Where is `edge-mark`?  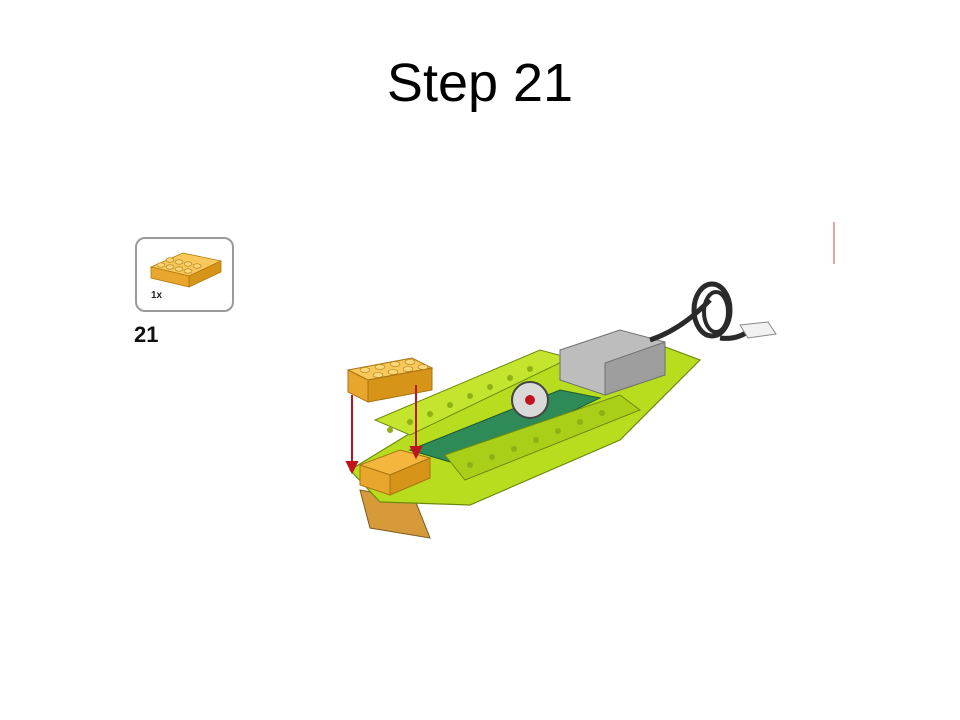 edge-mark is located at coordinates (834, 243).